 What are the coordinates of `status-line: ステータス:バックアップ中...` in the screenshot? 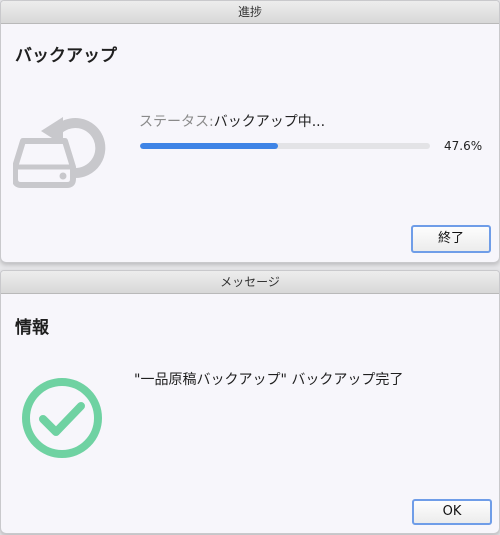 It's located at (232, 121).